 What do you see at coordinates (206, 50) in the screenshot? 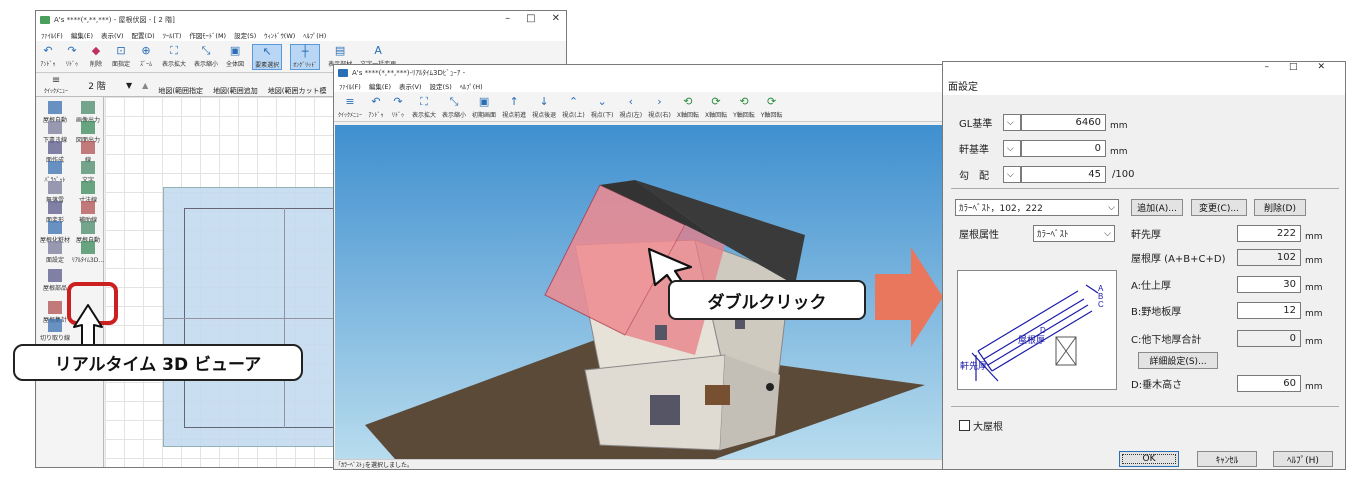
I see `zoom-out-icon: ⤡` at bounding box center [206, 50].